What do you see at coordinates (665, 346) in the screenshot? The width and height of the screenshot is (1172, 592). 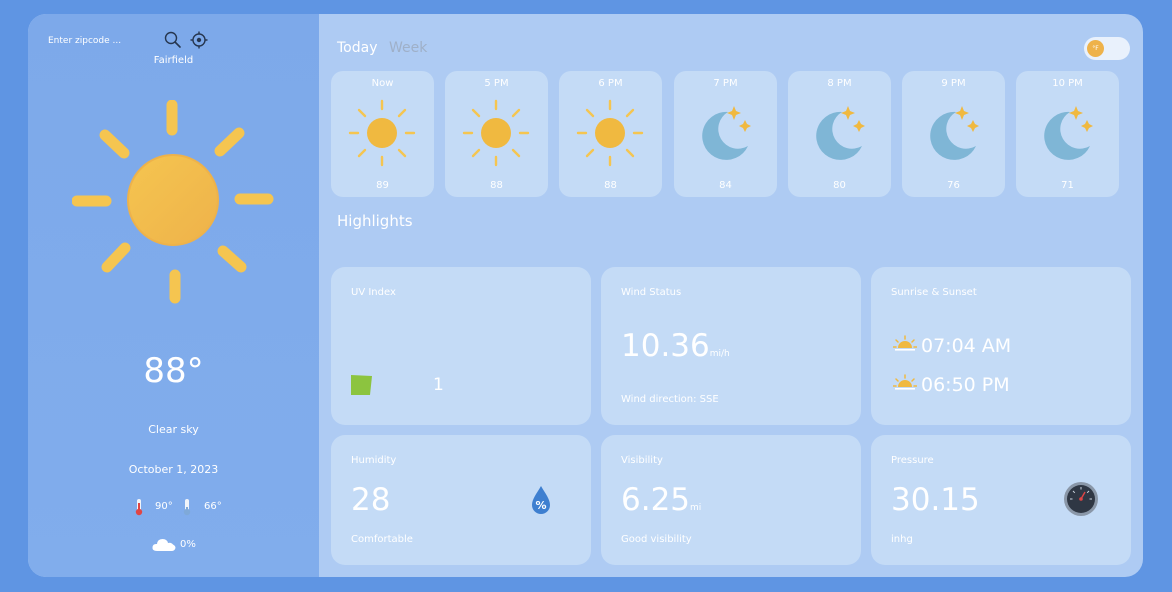 I see `wind-speed-value: 10.36` at bounding box center [665, 346].